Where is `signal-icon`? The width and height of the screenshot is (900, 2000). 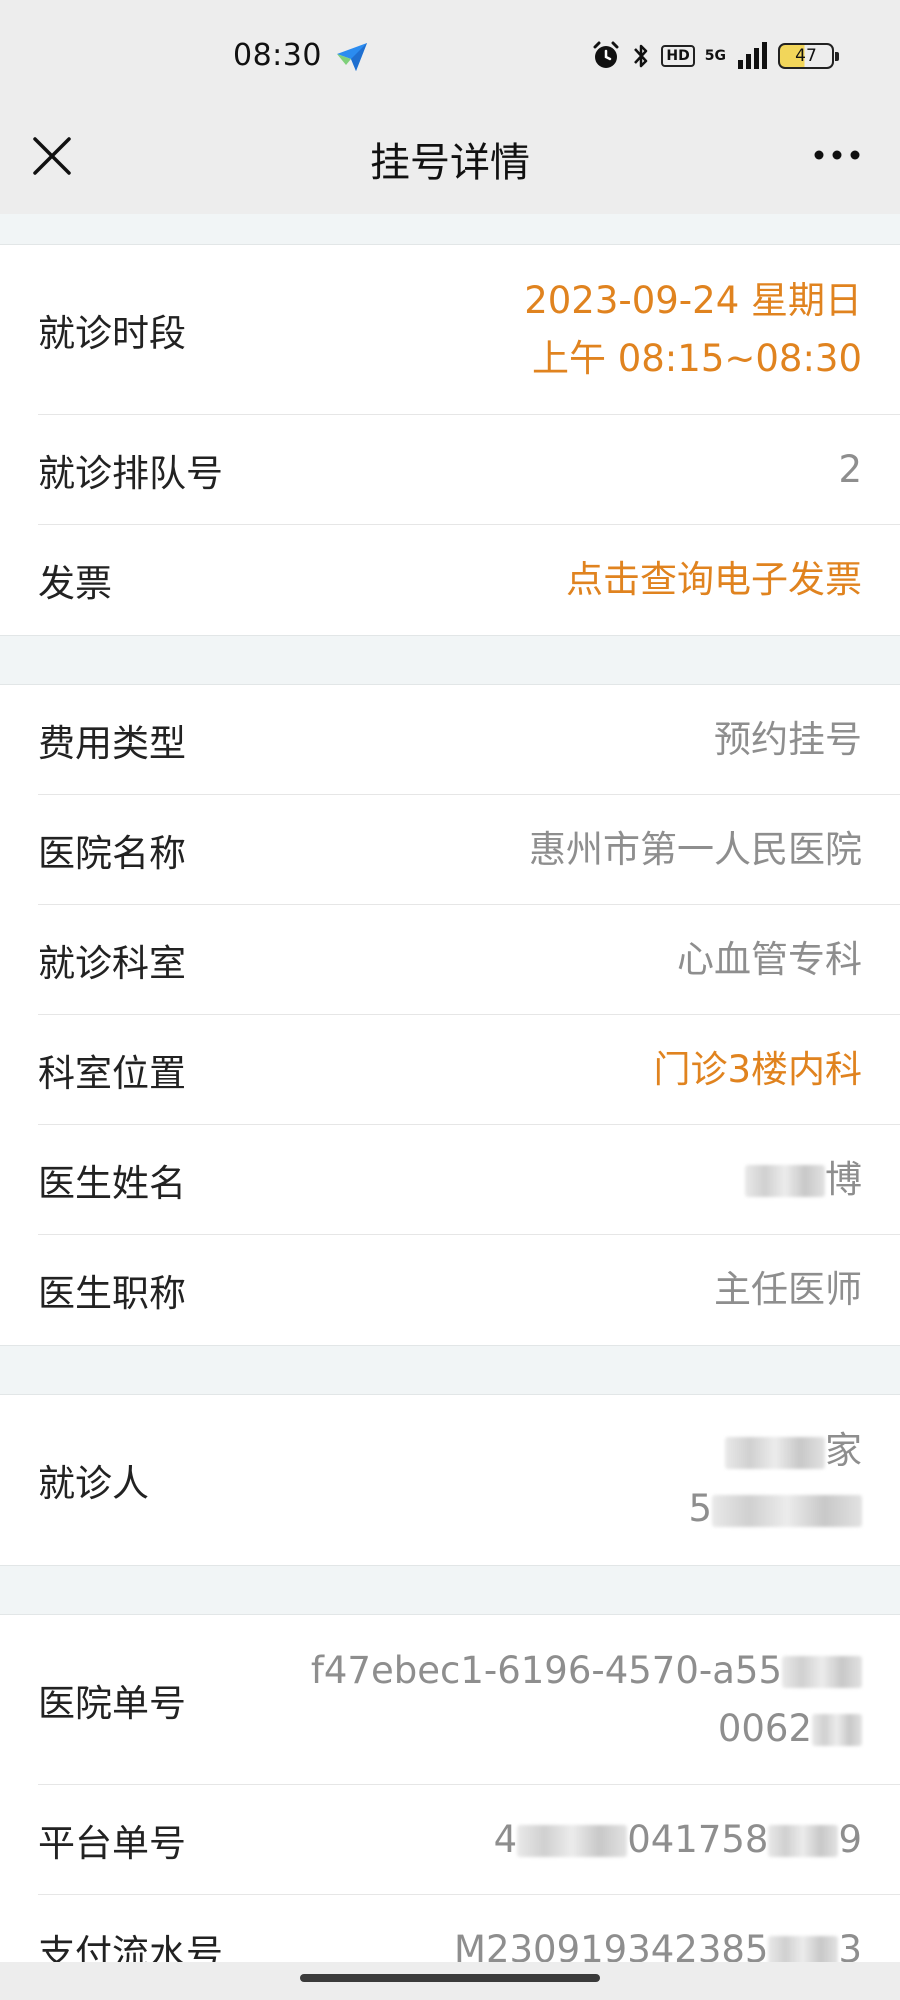
signal-icon is located at coordinates (752, 55).